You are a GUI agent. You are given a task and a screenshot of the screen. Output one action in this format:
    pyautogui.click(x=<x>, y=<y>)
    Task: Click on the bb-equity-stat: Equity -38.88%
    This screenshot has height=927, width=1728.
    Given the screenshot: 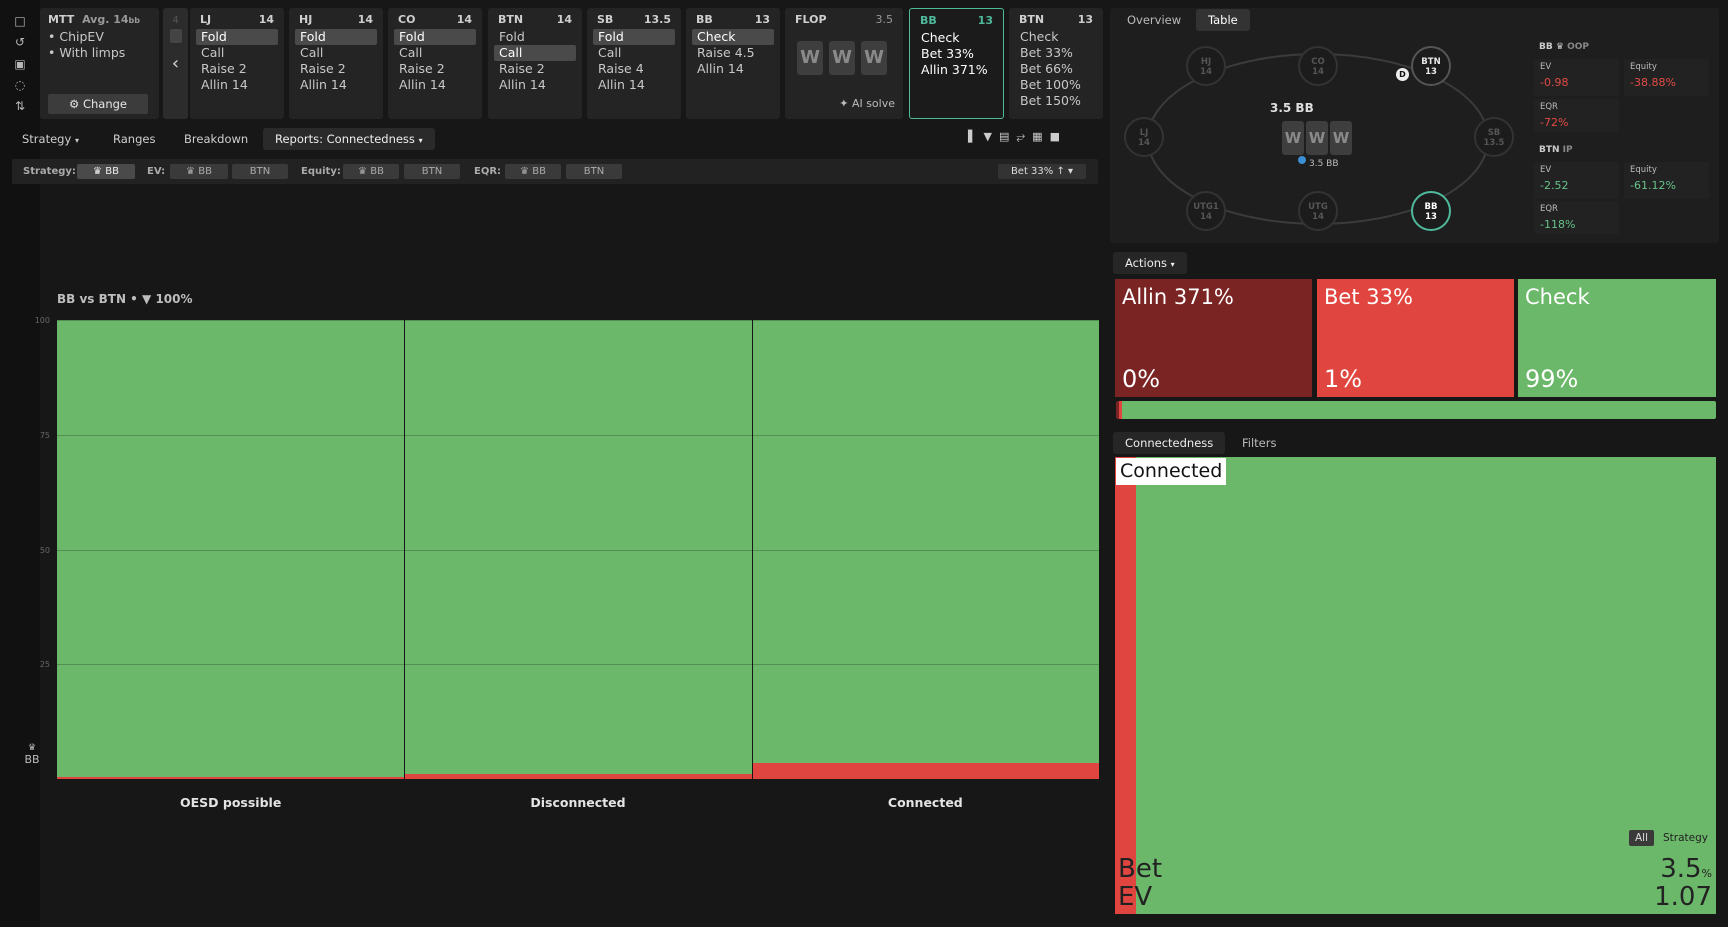 What is the action you would take?
    pyautogui.click(x=1666, y=77)
    